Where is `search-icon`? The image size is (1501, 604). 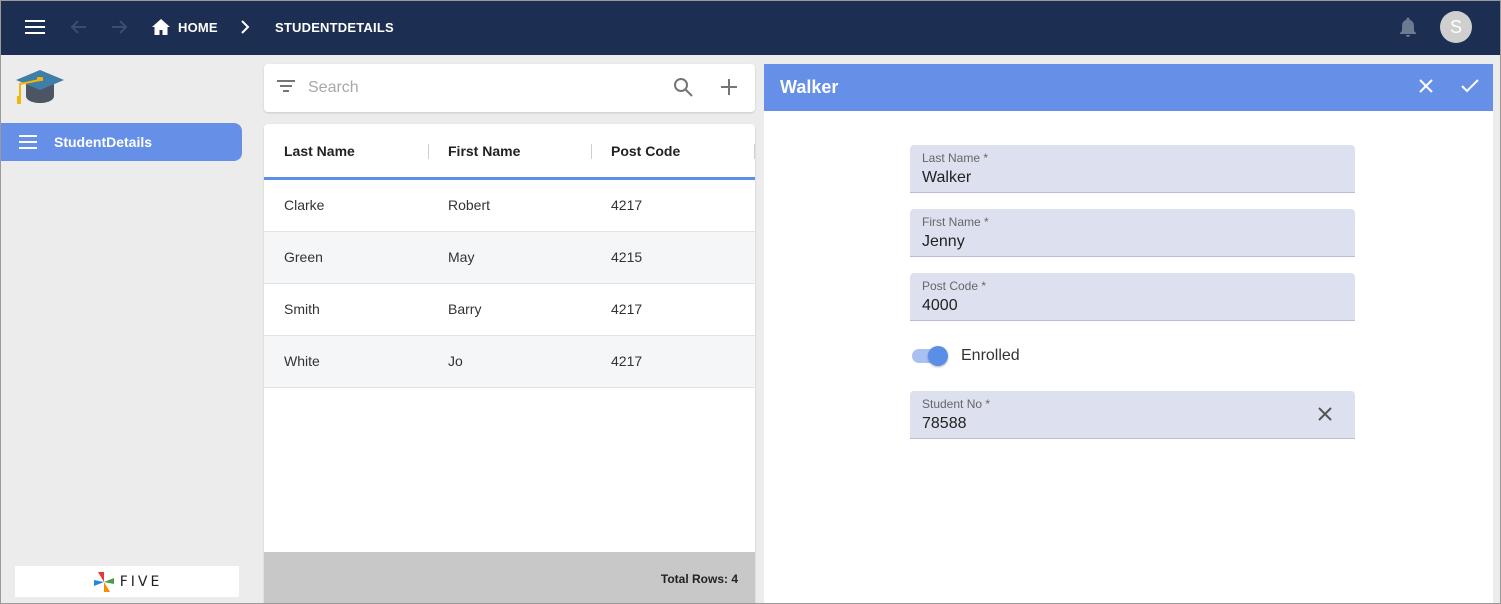 search-icon is located at coordinates (684, 88).